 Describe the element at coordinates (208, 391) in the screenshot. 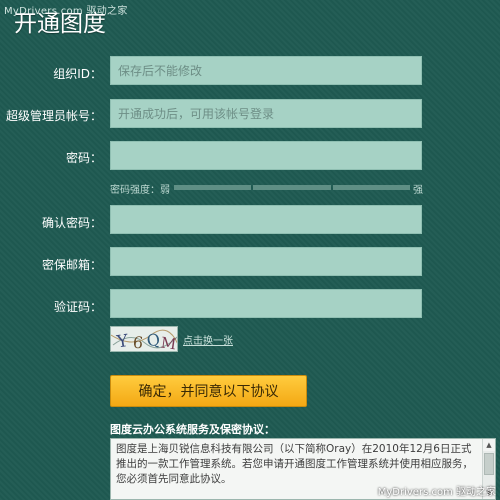

I see `confirm-agree-button: 确定，并同意以下协议` at that location.